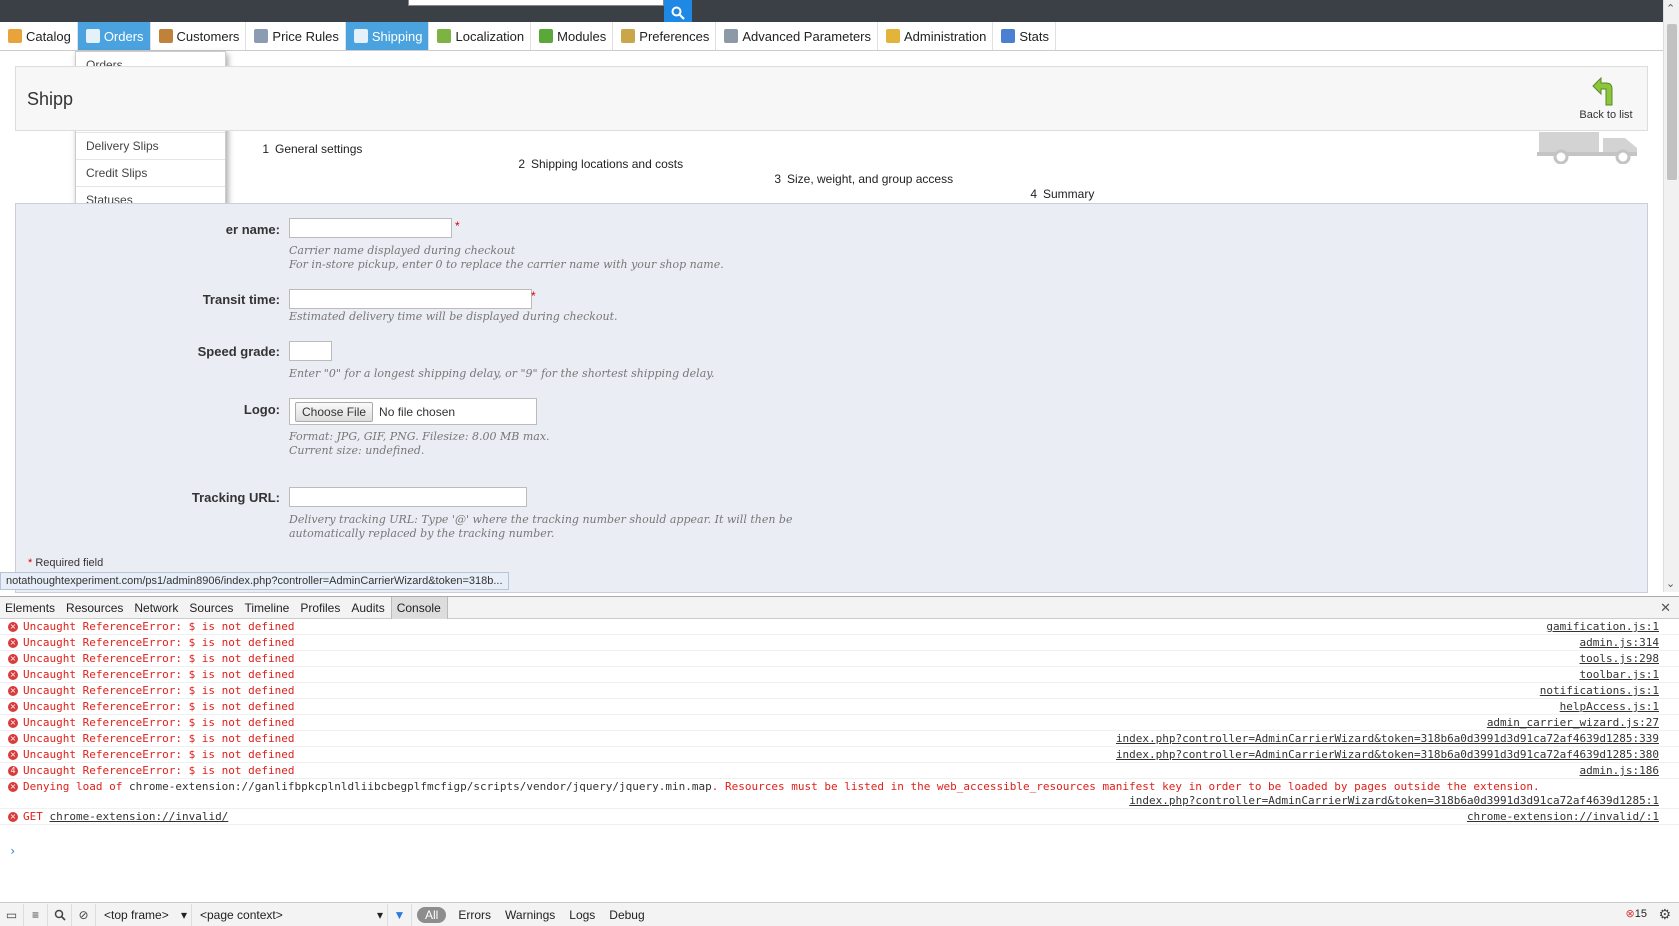  What do you see at coordinates (156, 608) in the screenshot?
I see `devtools-tab-network: Network` at bounding box center [156, 608].